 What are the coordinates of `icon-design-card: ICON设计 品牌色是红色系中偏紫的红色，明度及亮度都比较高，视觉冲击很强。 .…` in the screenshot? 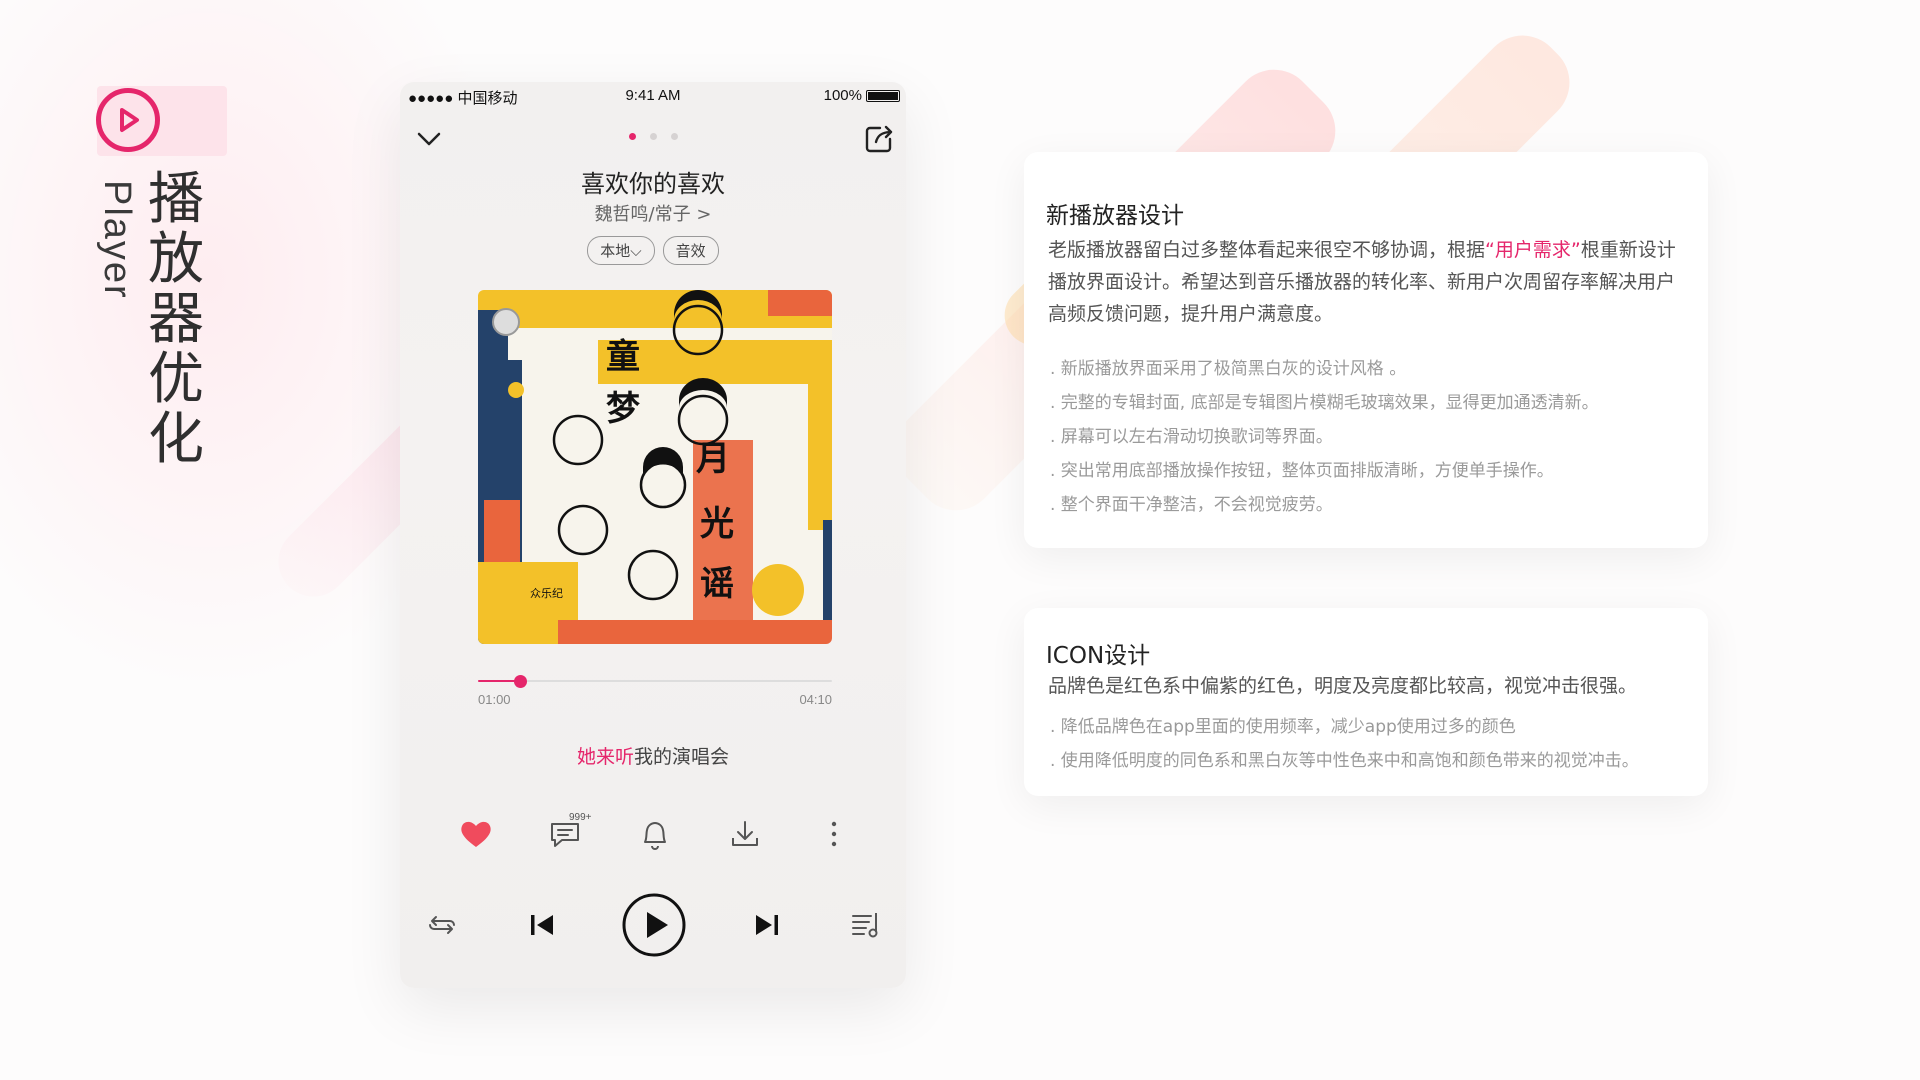 It's located at (1366, 702).